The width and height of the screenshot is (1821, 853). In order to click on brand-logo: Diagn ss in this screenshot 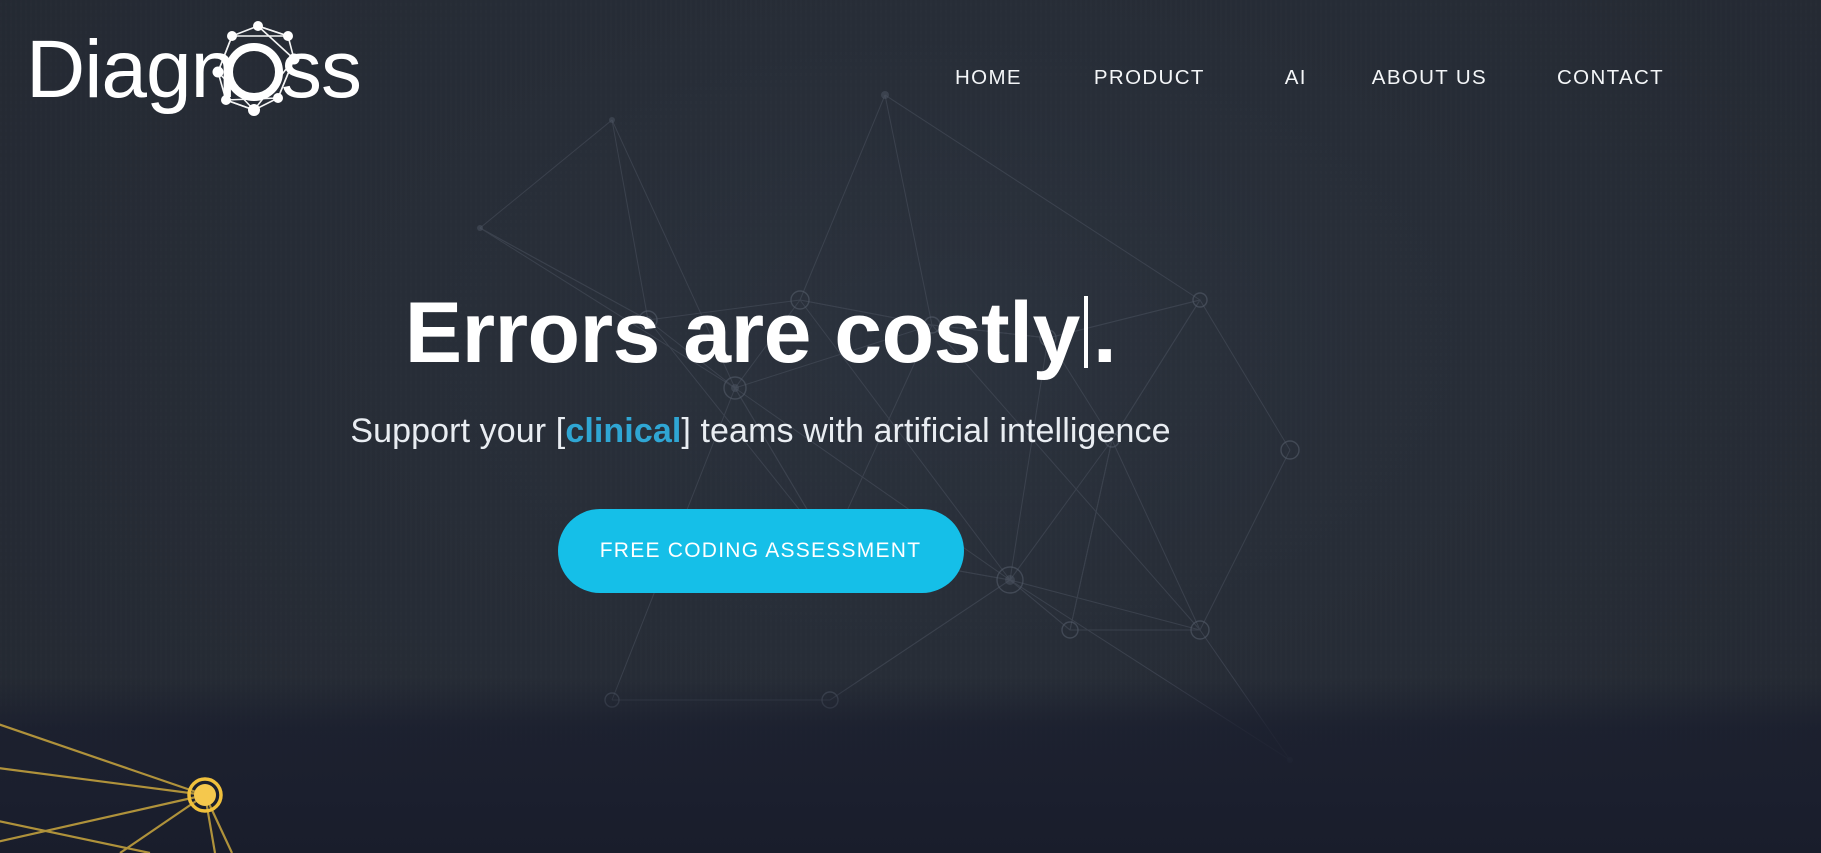, I will do `click(216, 71)`.